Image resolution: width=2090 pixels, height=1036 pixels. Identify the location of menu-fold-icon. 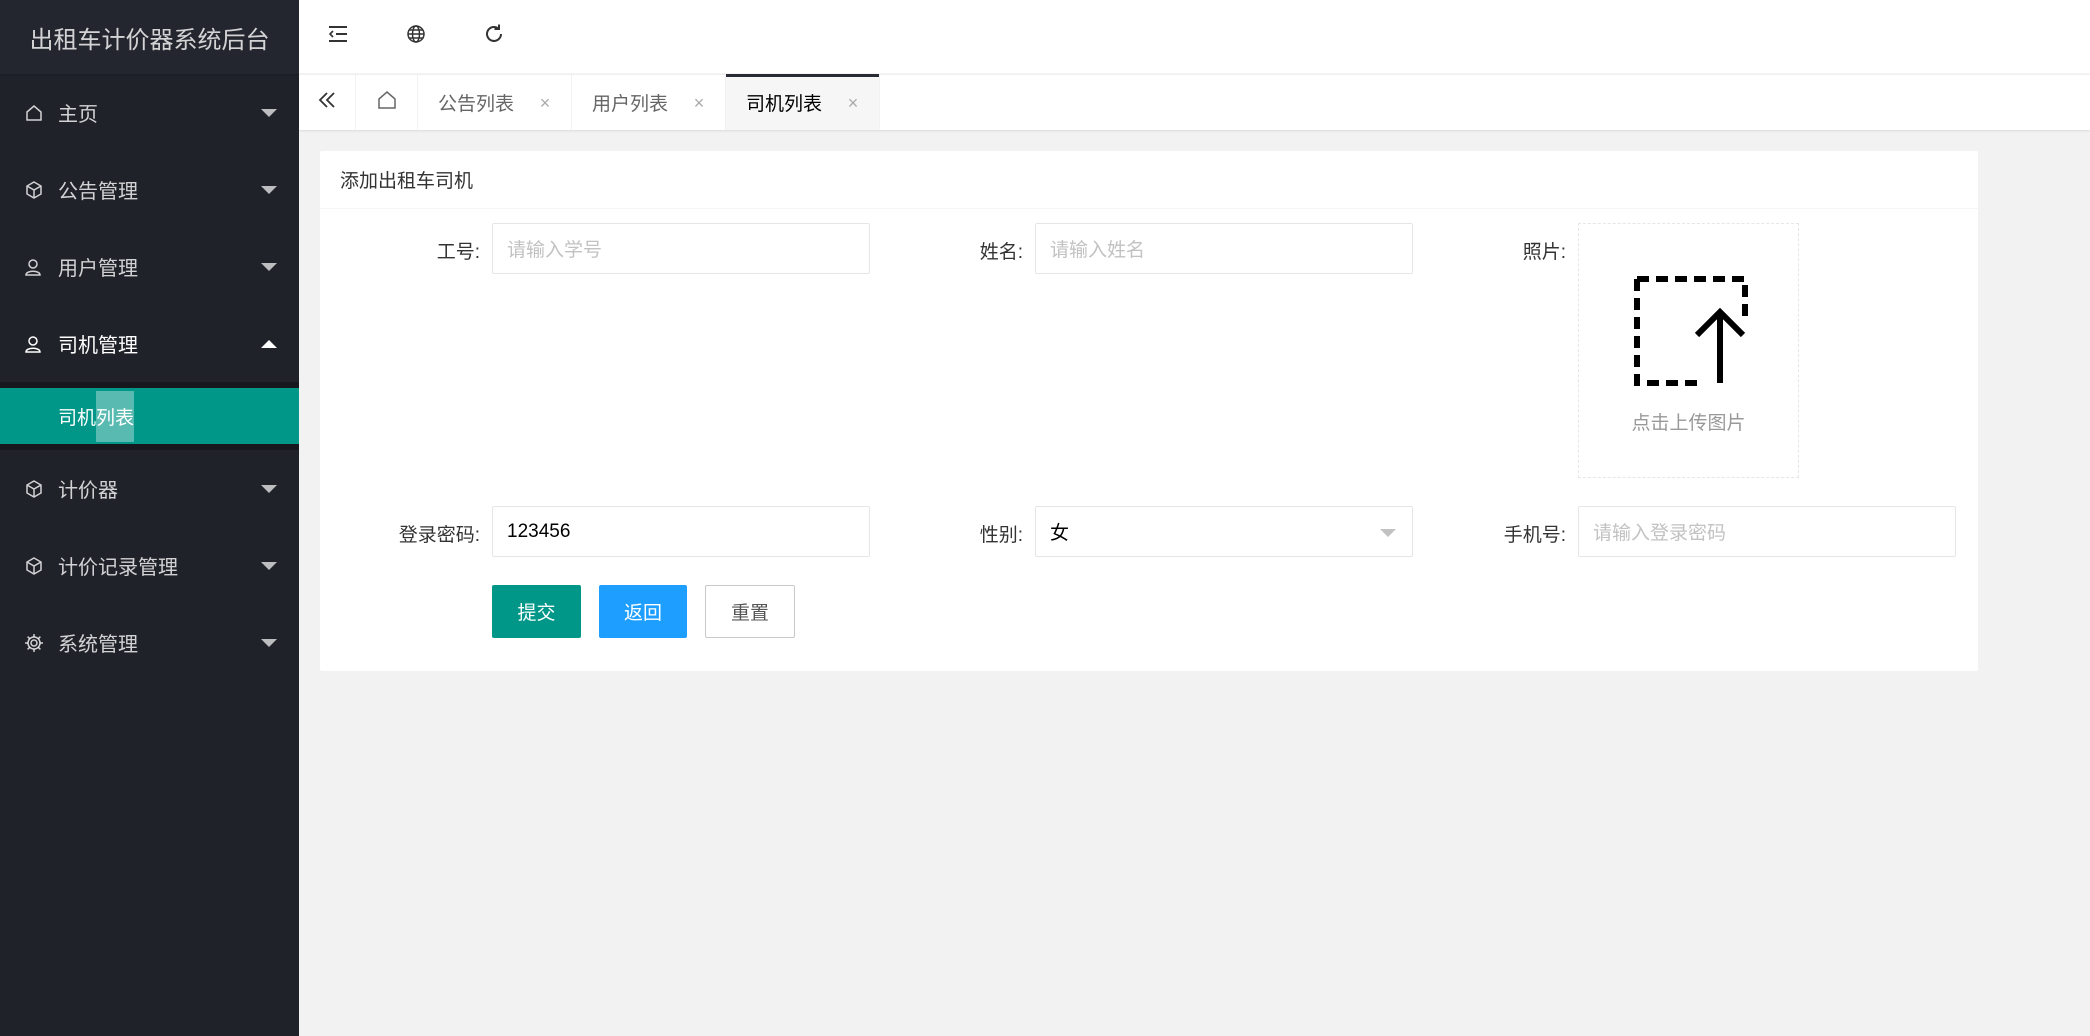
(338, 36).